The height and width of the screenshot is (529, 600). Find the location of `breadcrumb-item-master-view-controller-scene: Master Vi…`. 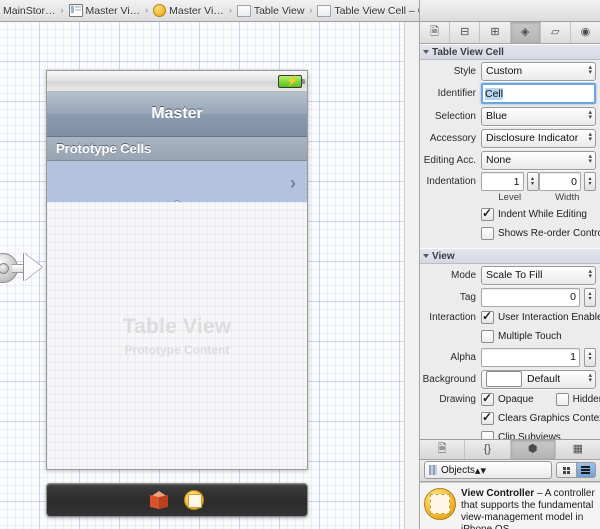

breadcrumb-item-master-view-controller-scene: Master Vi… is located at coordinates (105, 10).